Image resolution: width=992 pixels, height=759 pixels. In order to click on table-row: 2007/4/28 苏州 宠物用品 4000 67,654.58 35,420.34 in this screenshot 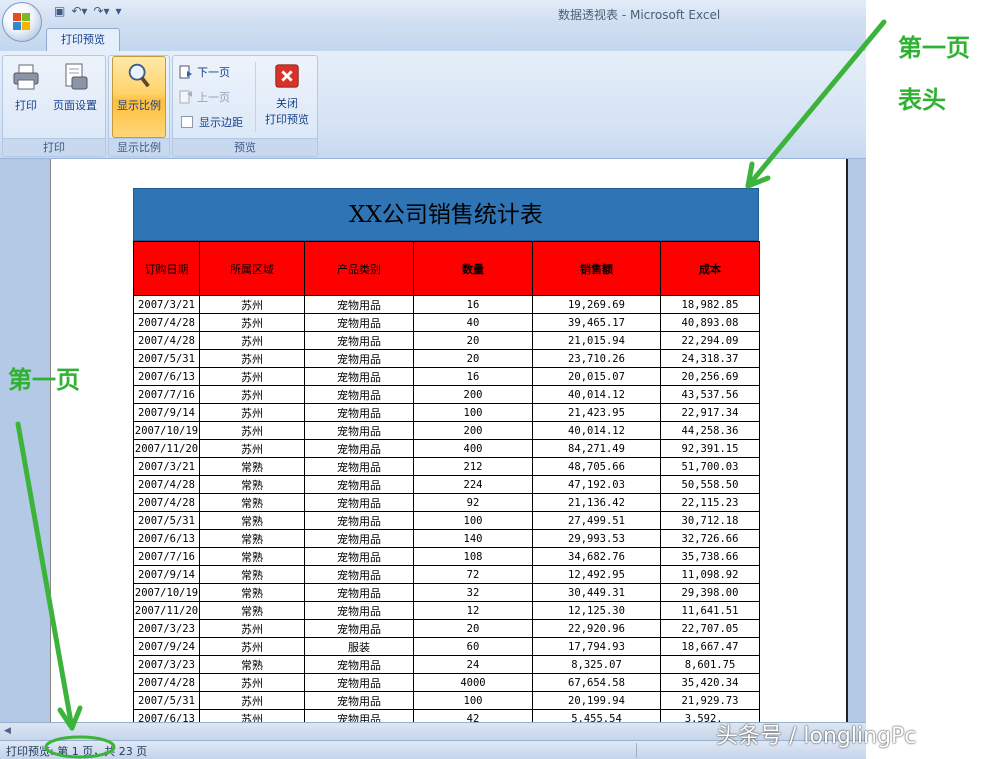, I will do `click(446, 682)`.